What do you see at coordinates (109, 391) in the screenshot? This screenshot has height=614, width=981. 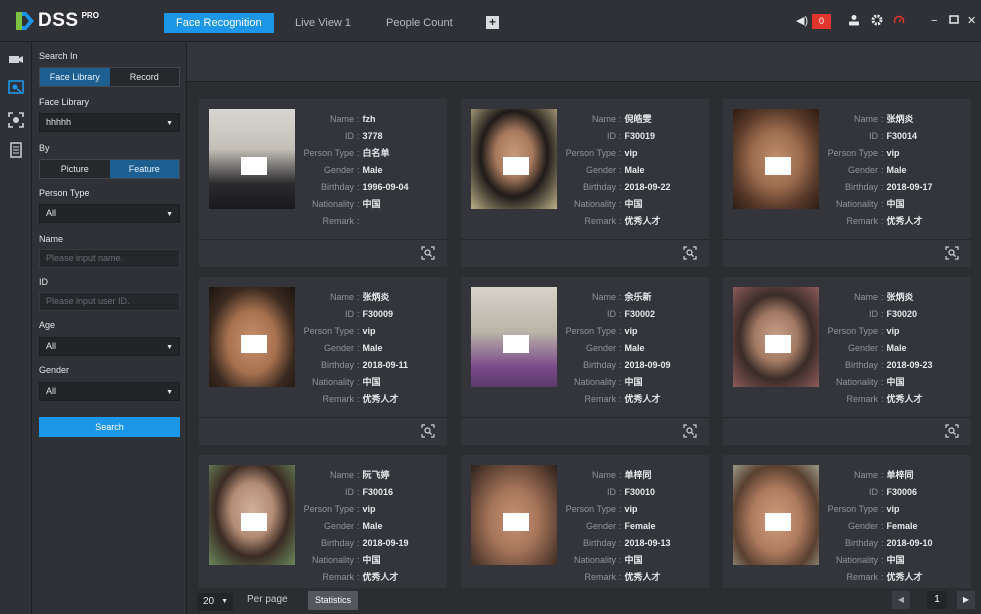 I see `gender-select: All ▼` at bounding box center [109, 391].